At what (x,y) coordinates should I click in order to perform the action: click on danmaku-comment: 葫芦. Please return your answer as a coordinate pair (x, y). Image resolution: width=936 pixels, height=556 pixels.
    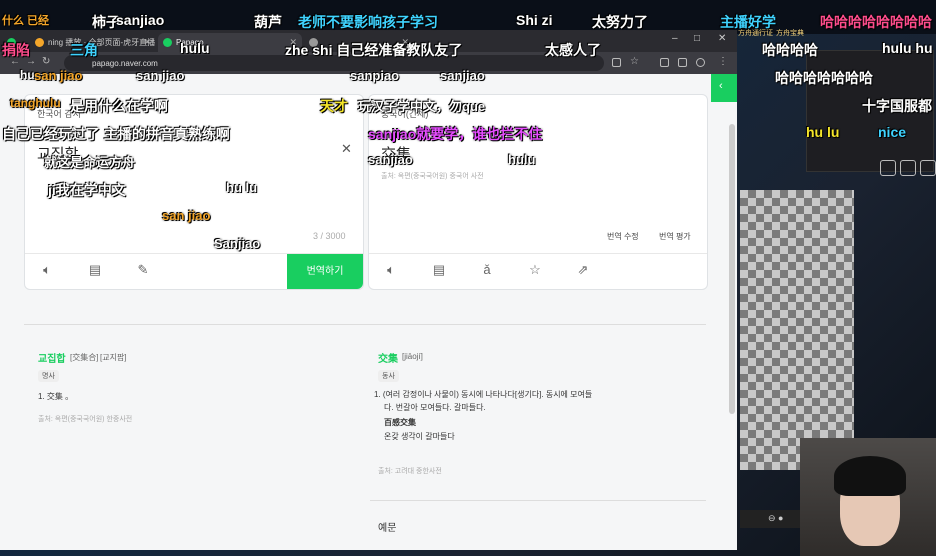
    Looking at the image, I should click on (268, 22).